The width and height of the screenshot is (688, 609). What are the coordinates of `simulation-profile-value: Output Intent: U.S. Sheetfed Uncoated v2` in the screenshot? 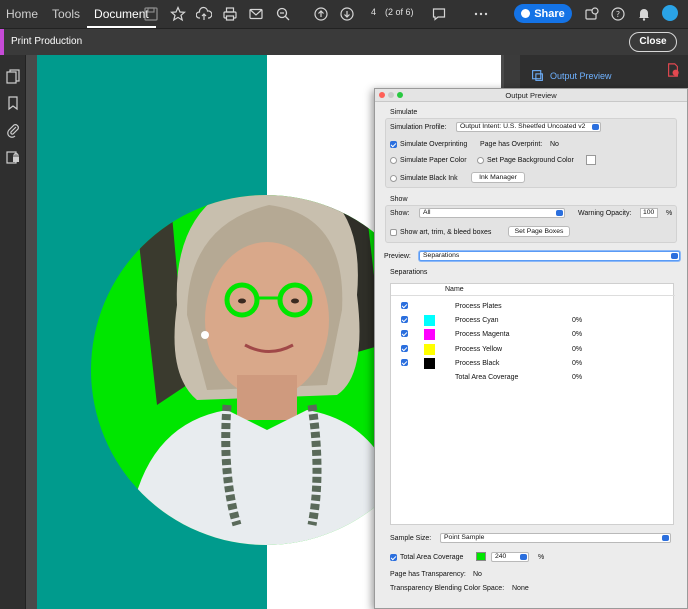 It's located at (523, 126).